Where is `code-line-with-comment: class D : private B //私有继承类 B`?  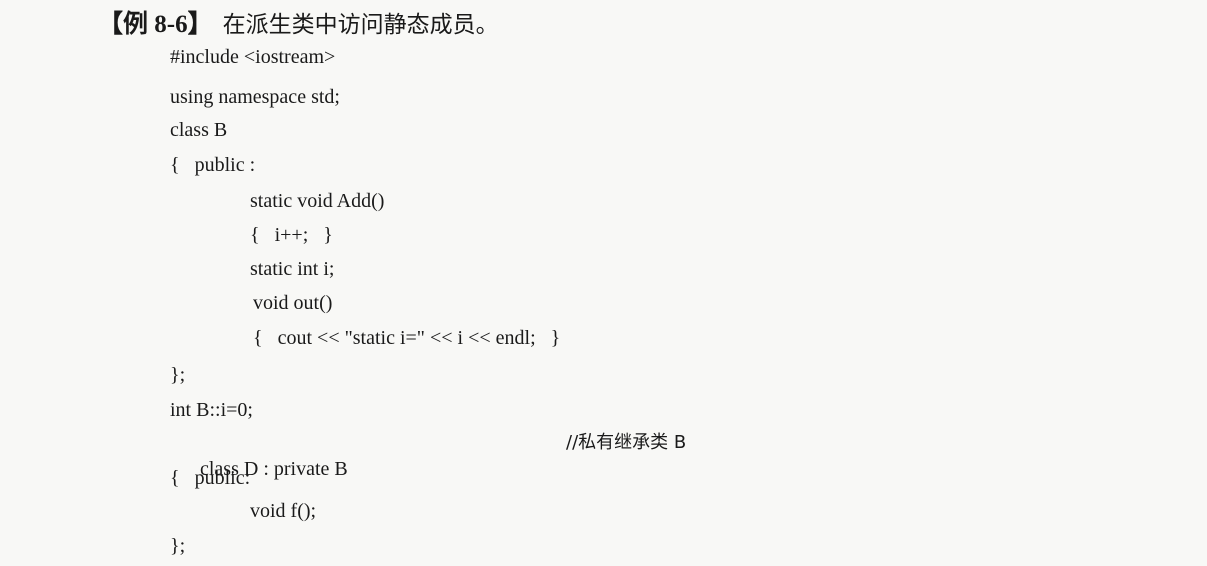 code-line-with-comment: class D : private B //私有继承类 B is located at coordinates (428, 455).